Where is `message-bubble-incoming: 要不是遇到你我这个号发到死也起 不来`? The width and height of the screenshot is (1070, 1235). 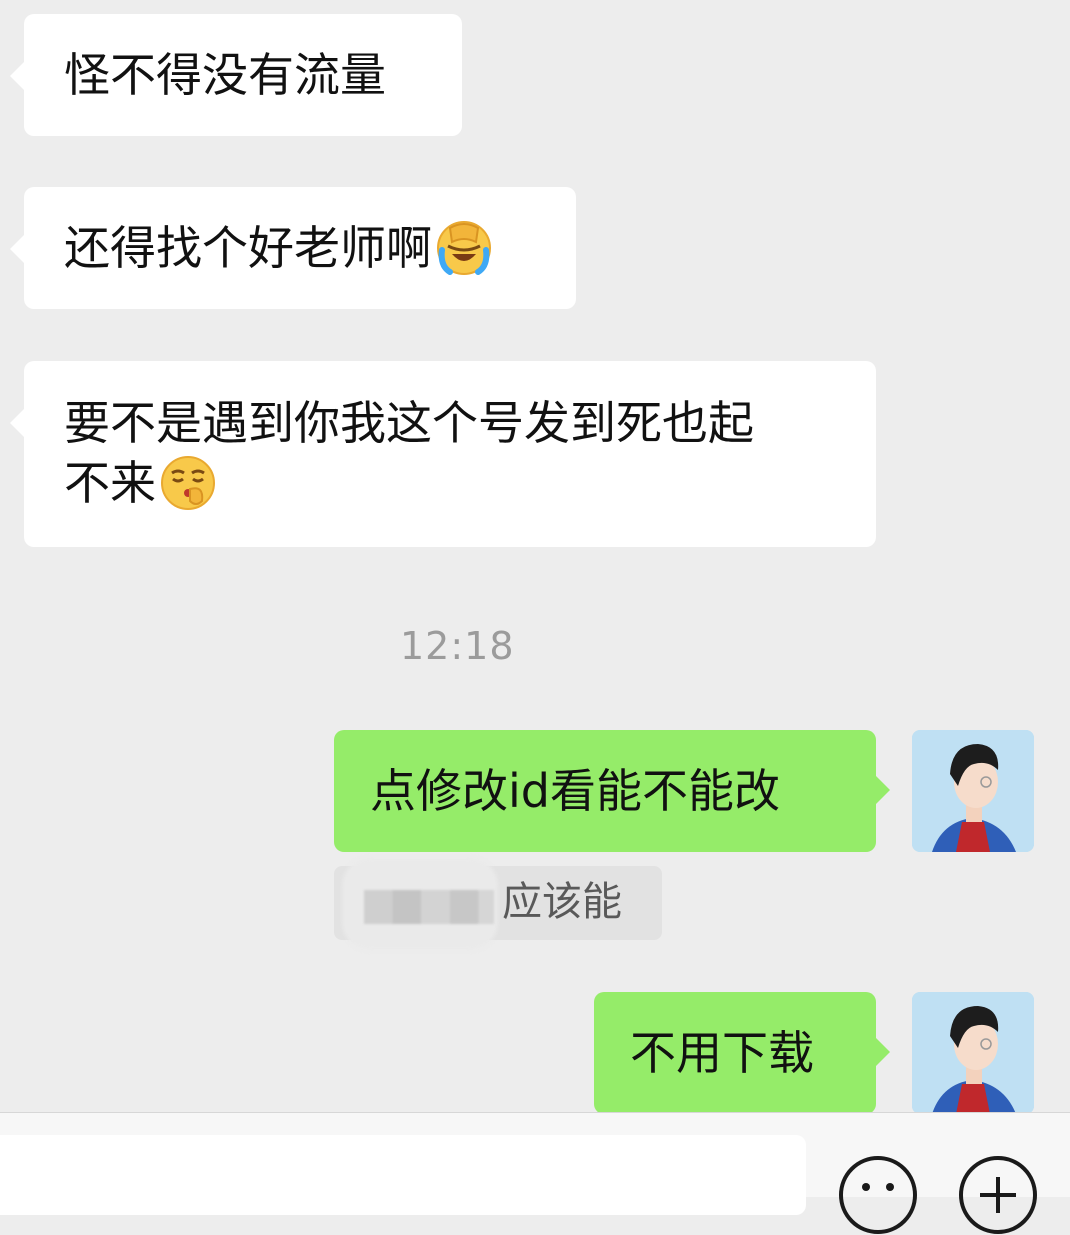
message-bubble-incoming: 要不是遇到你我这个号发到死也起 不来 is located at coordinates (443, 454).